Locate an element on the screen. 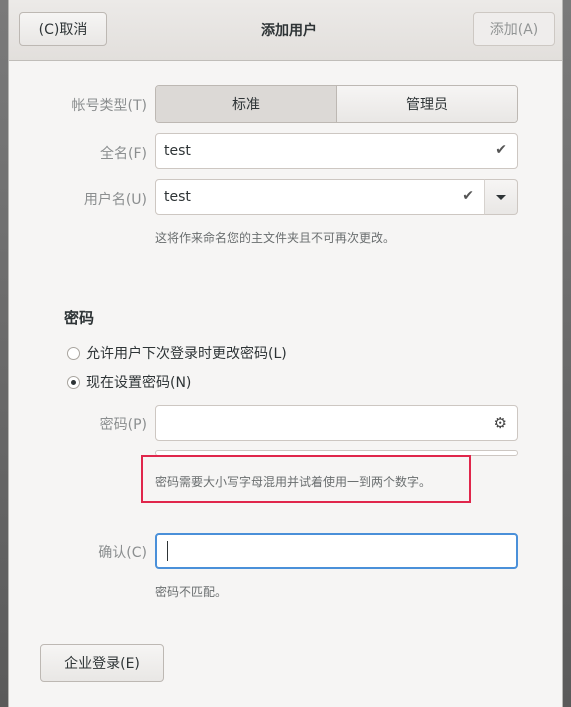 The image size is (571, 707). username-dropdown-button is located at coordinates (501, 197).